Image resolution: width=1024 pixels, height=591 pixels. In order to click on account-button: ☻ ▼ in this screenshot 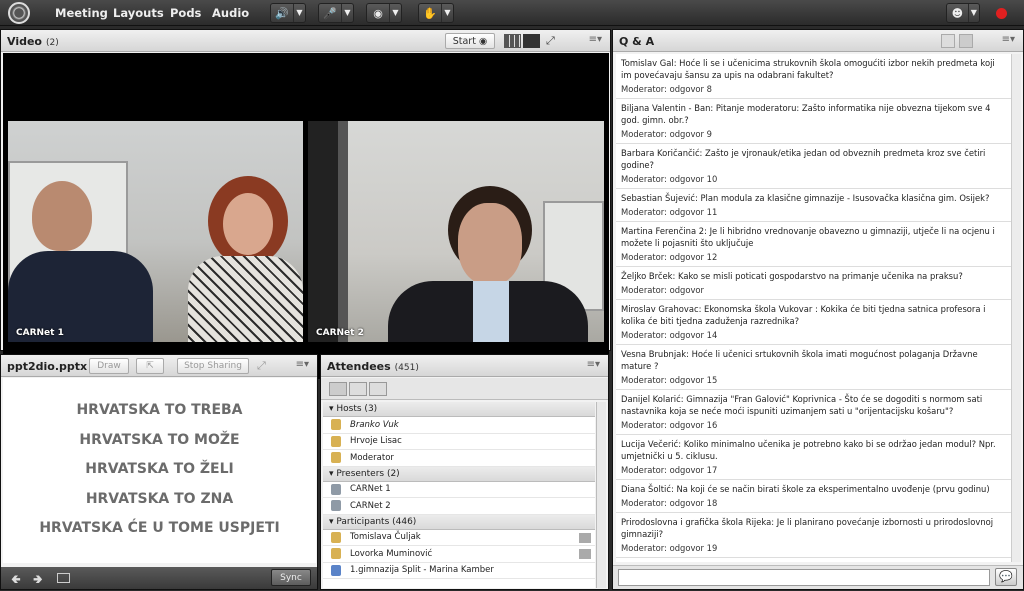, I will do `click(963, 13)`.